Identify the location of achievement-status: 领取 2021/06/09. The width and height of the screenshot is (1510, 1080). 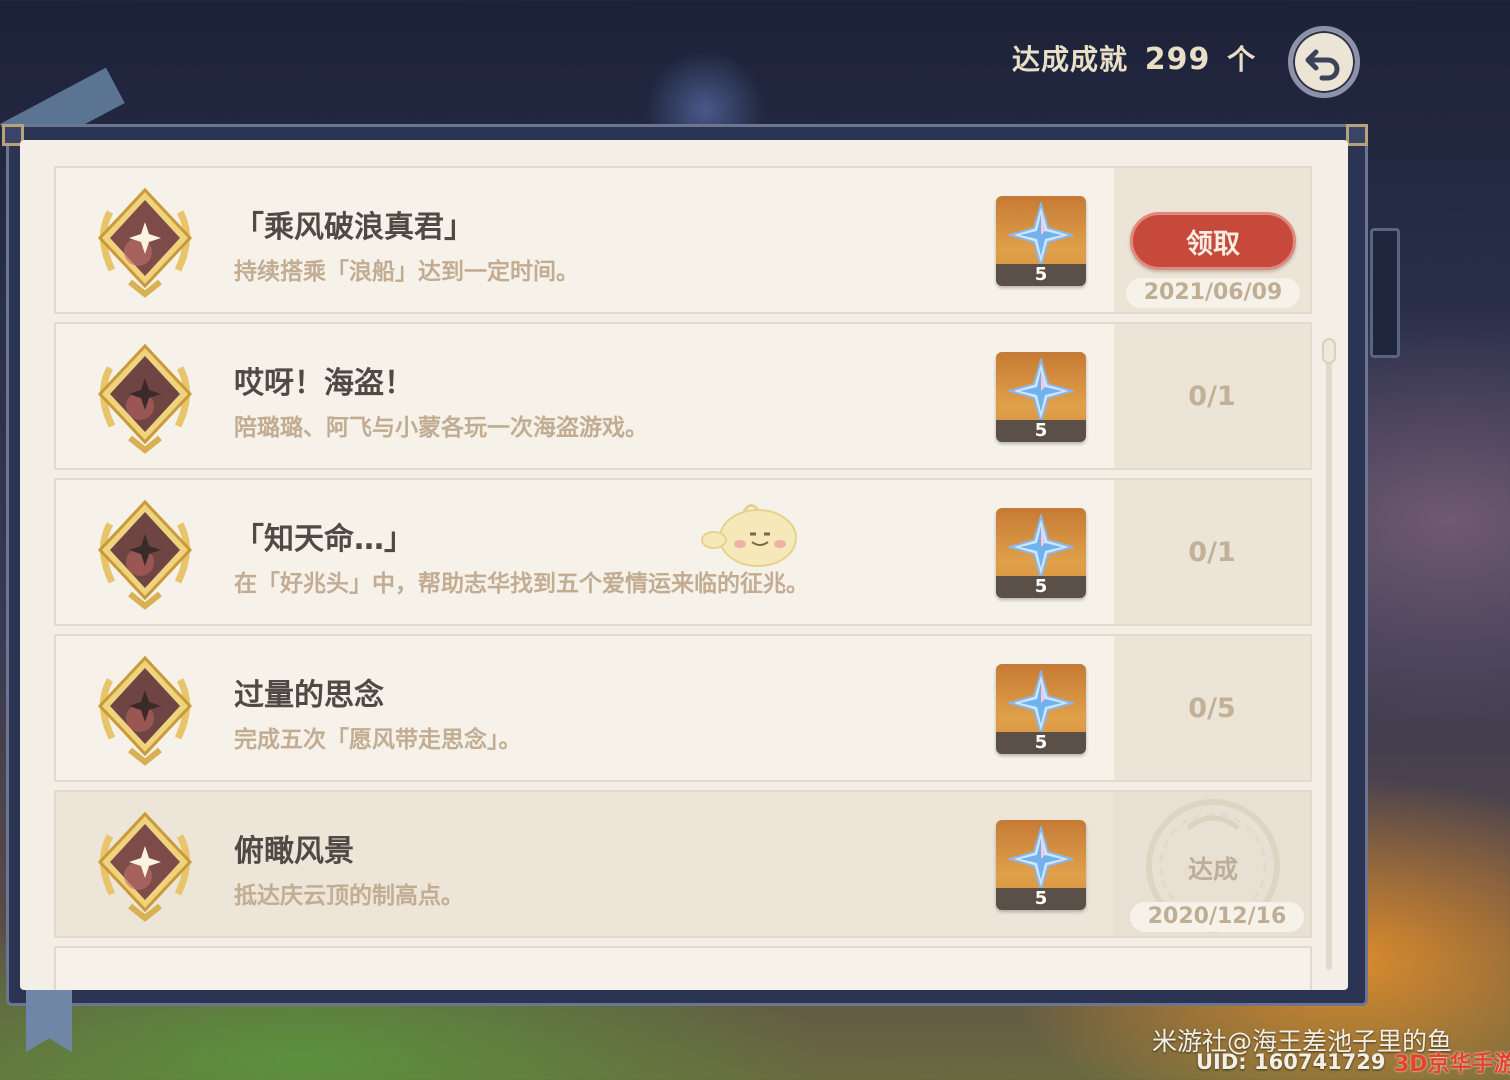
(1212, 240).